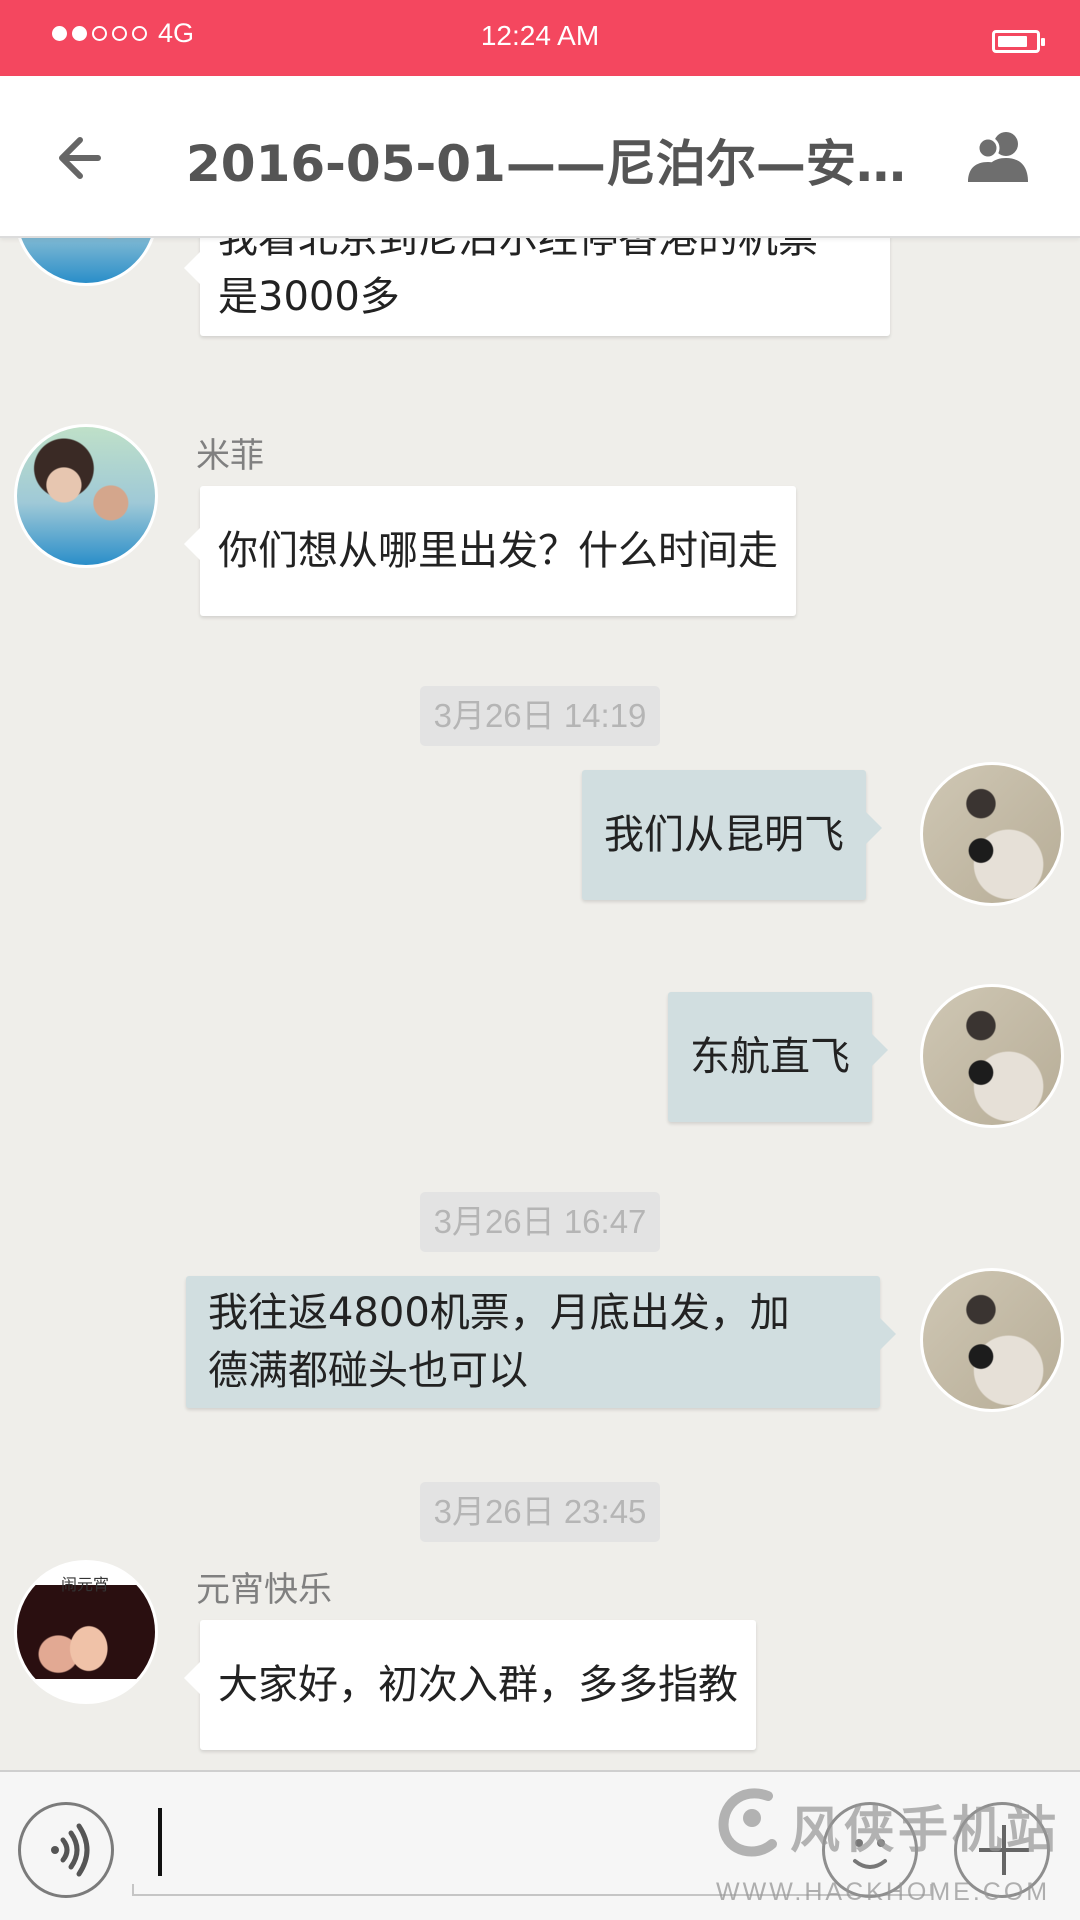 The image size is (1080, 1920). Describe the element at coordinates (540, 1222) in the screenshot. I see `timestamp: 3月26日 16:47` at that location.